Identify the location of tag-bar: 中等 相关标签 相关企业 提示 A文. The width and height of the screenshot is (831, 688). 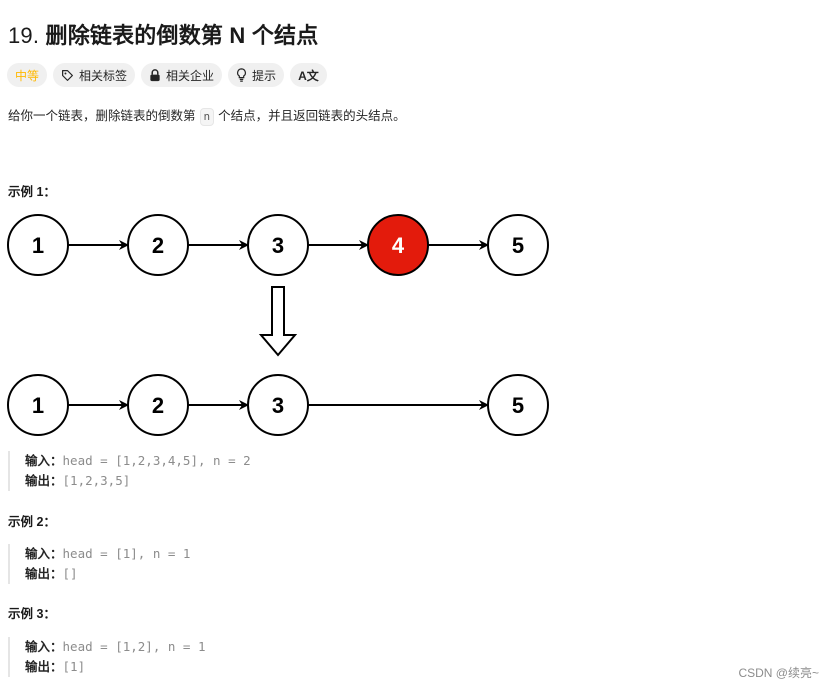
(167, 75).